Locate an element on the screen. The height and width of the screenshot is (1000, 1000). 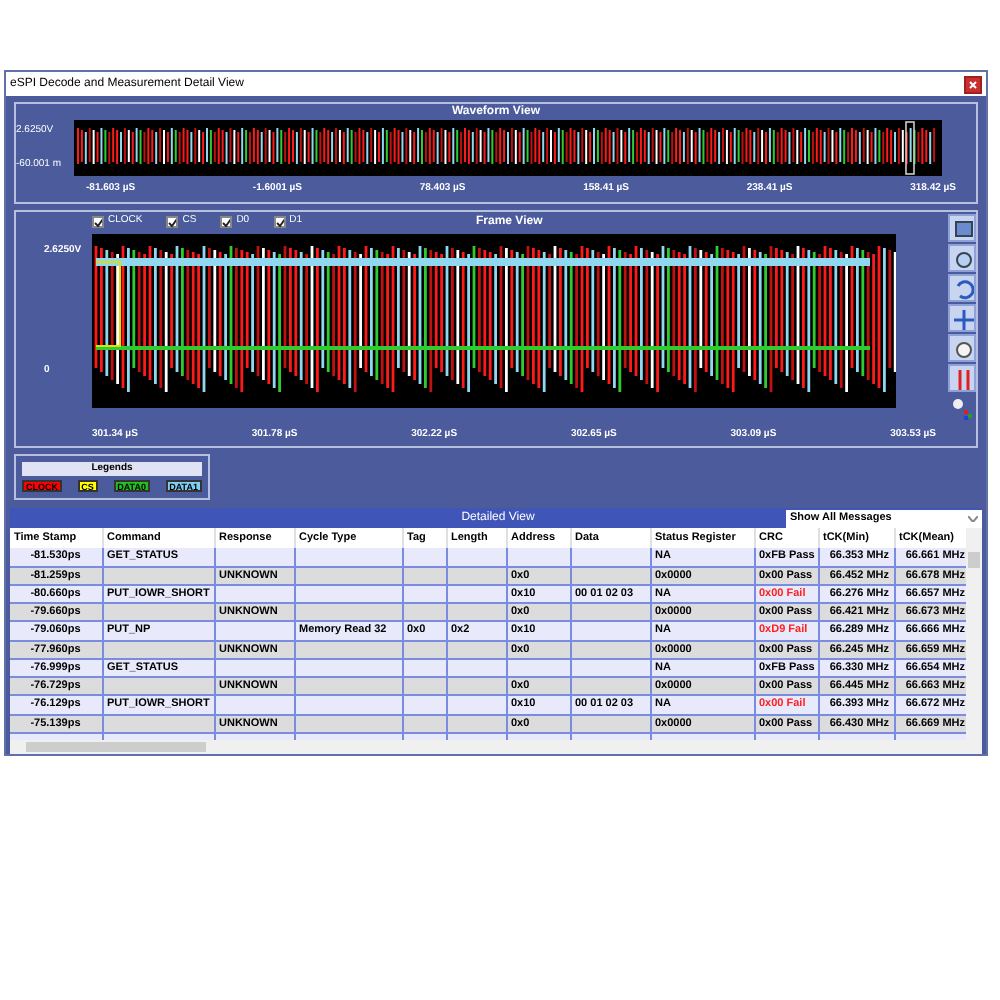
close-button is located at coordinates (973, 84).